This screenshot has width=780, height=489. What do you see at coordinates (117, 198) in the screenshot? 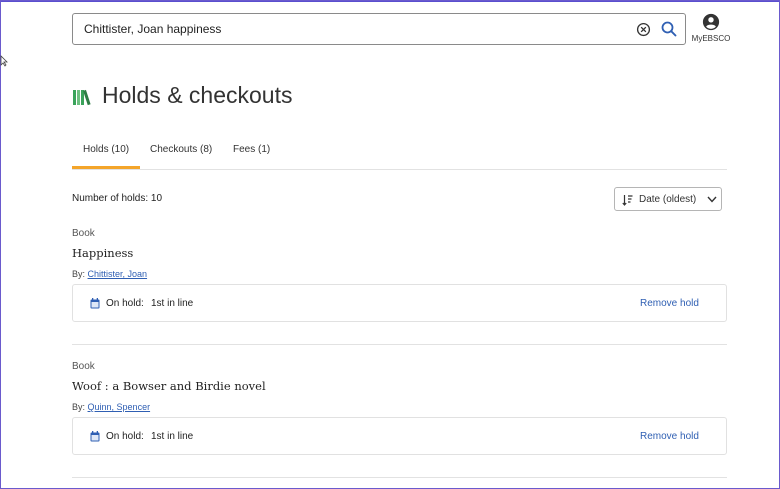
I see `holds-count: Number of holds: 10` at bounding box center [117, 198].